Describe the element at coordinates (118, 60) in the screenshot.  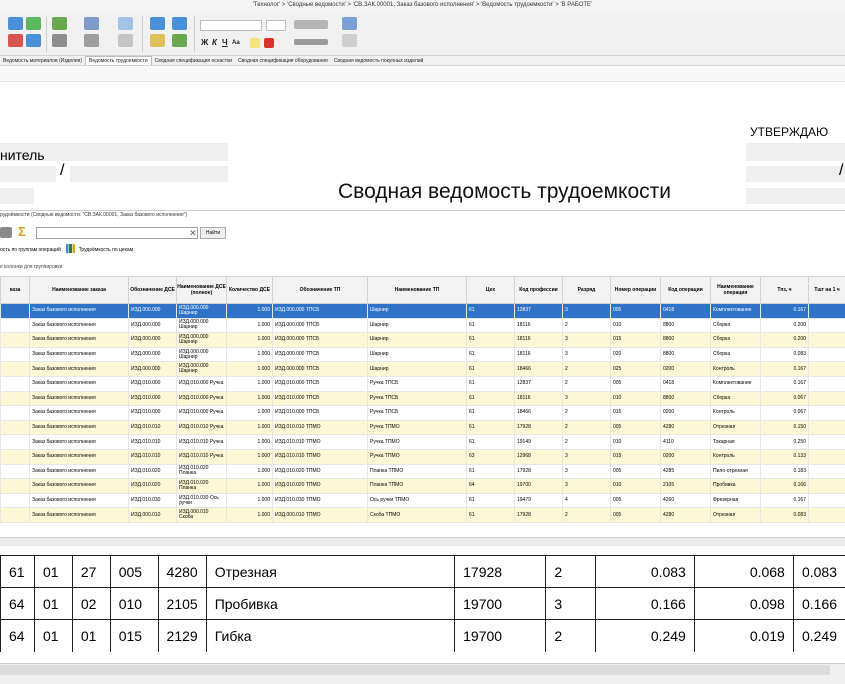
I see `tab-labor: Ведомость трудоемкости` at that location.